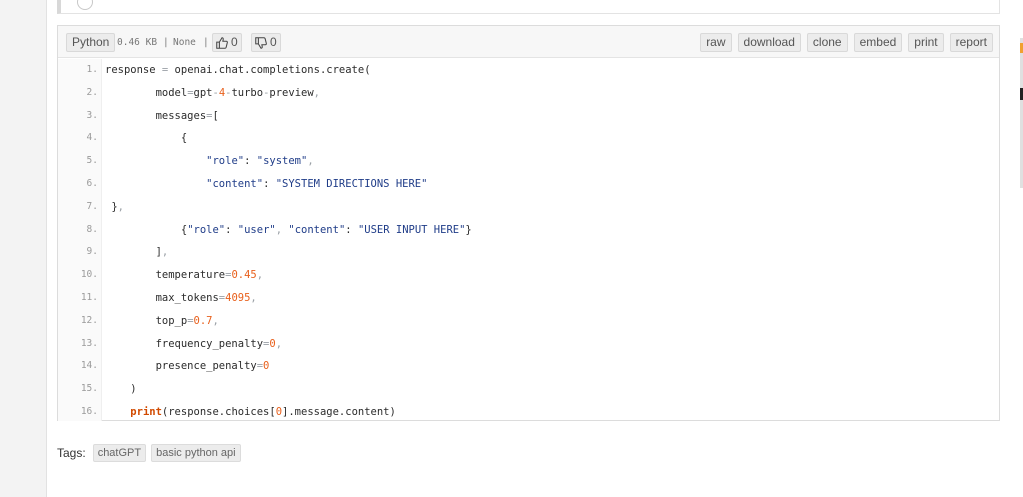 The width and height of the screenshot is (1023, 497). I want to click on line-number: 2., so click(92, 92).